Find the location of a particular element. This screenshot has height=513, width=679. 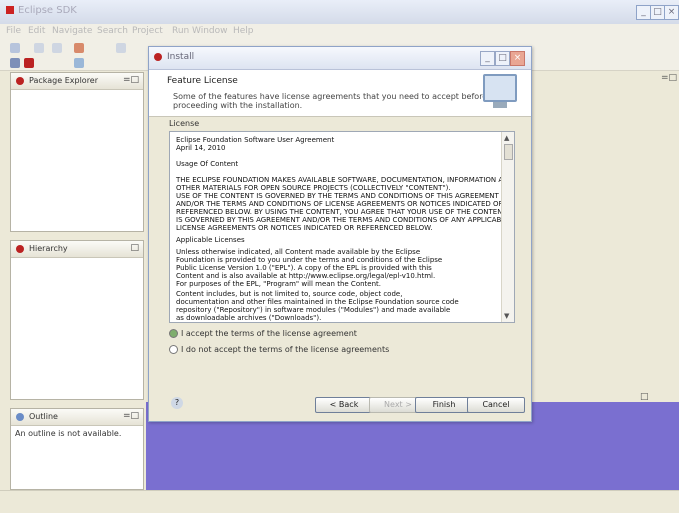

new-icon is located at coordinates (15, 48).